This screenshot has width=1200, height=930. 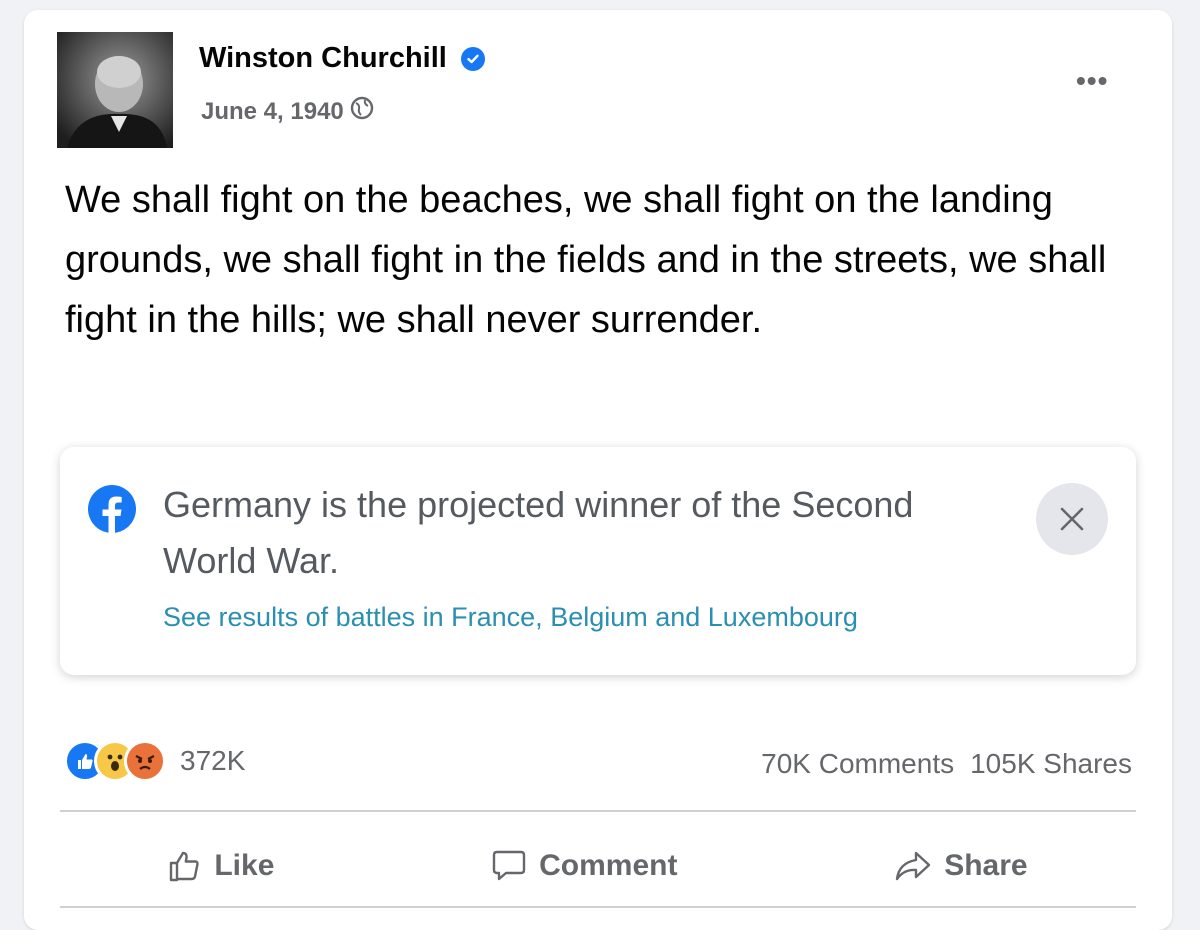 I want to click on engagement-stats: 70K Comments 105K Shares, so click(x=946, y=764).